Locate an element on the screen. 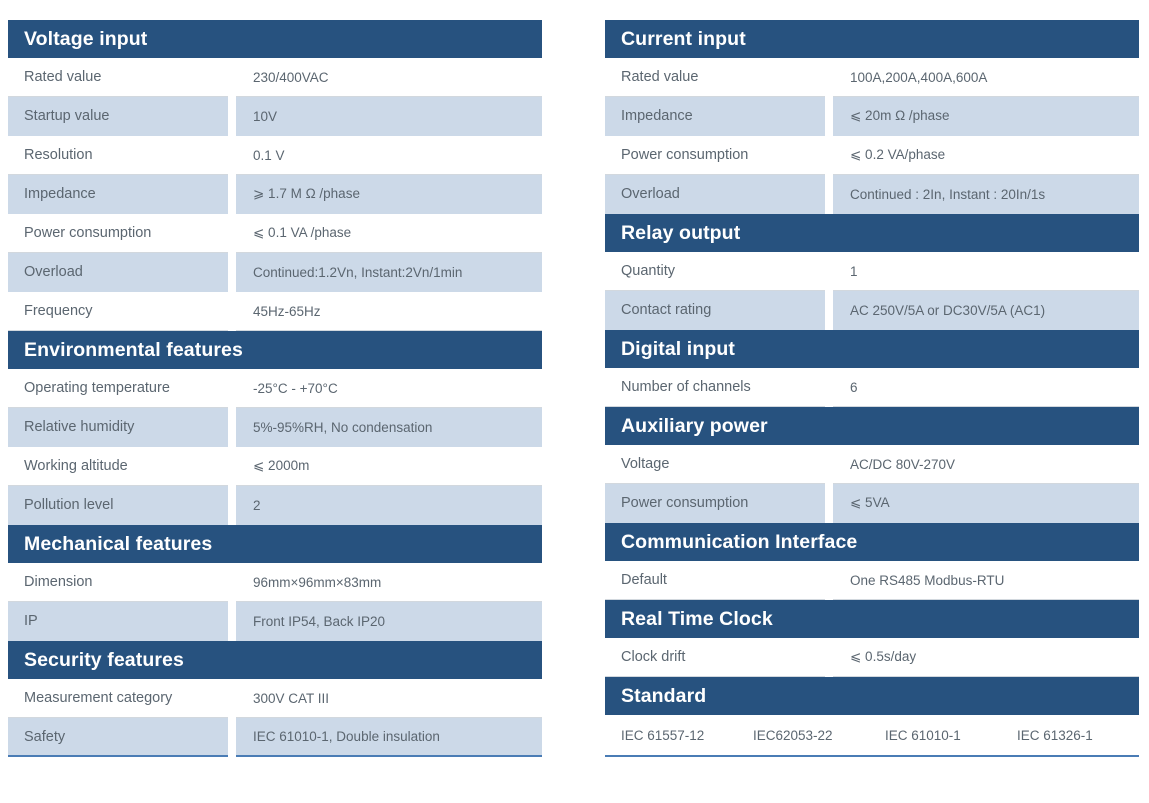 Image resolution: width=1149 pixels, height=803 pixels. section-header-digital-input: Digital input is located at coordinates (872, 349).